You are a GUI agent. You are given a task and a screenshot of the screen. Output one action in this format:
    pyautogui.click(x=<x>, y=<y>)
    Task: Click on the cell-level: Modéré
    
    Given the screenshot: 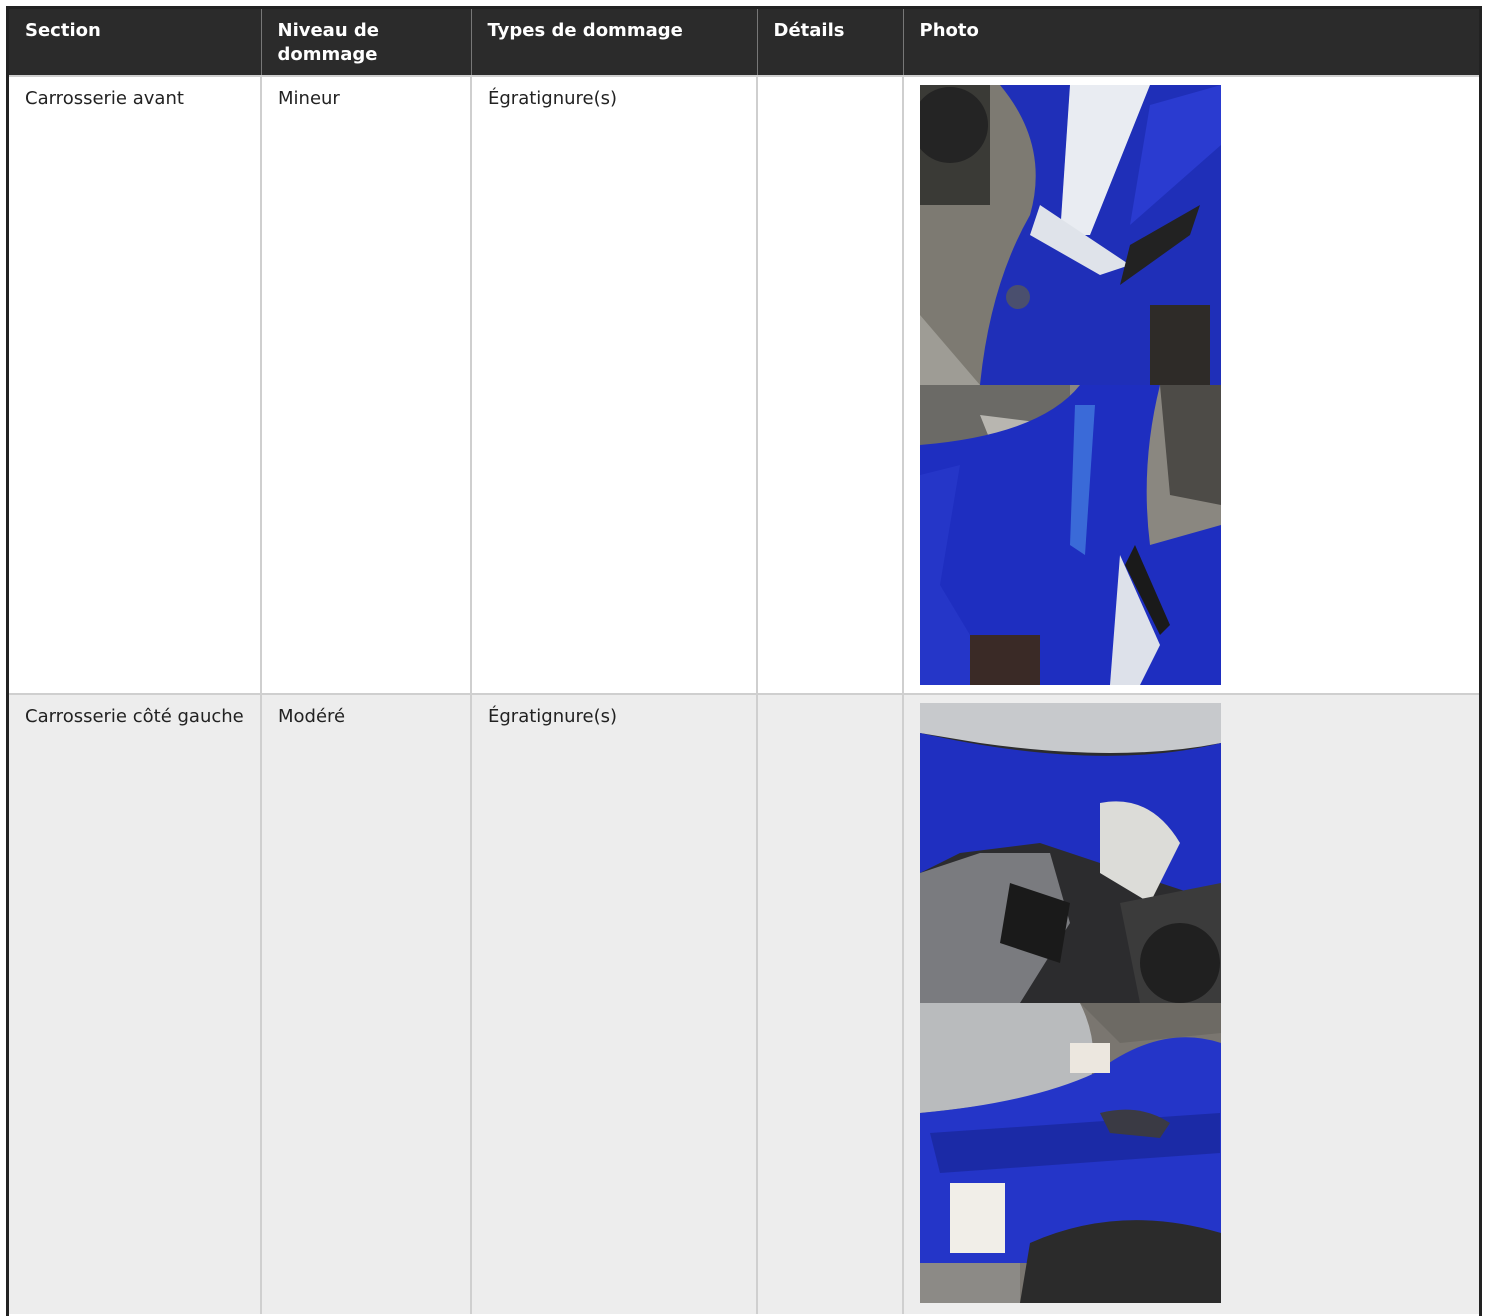 What is the action you would take?
    pyautogui.click(x=366, y=1003)
    